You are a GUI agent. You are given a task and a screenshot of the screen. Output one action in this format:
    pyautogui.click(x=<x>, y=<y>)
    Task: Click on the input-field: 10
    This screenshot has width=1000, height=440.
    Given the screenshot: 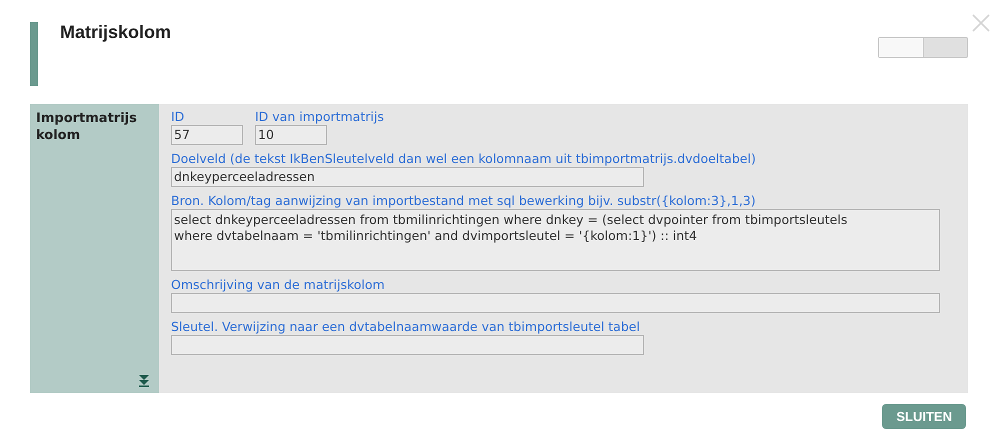 What is the action you would take?
    pyautogui.click(x=291, y=135)
    